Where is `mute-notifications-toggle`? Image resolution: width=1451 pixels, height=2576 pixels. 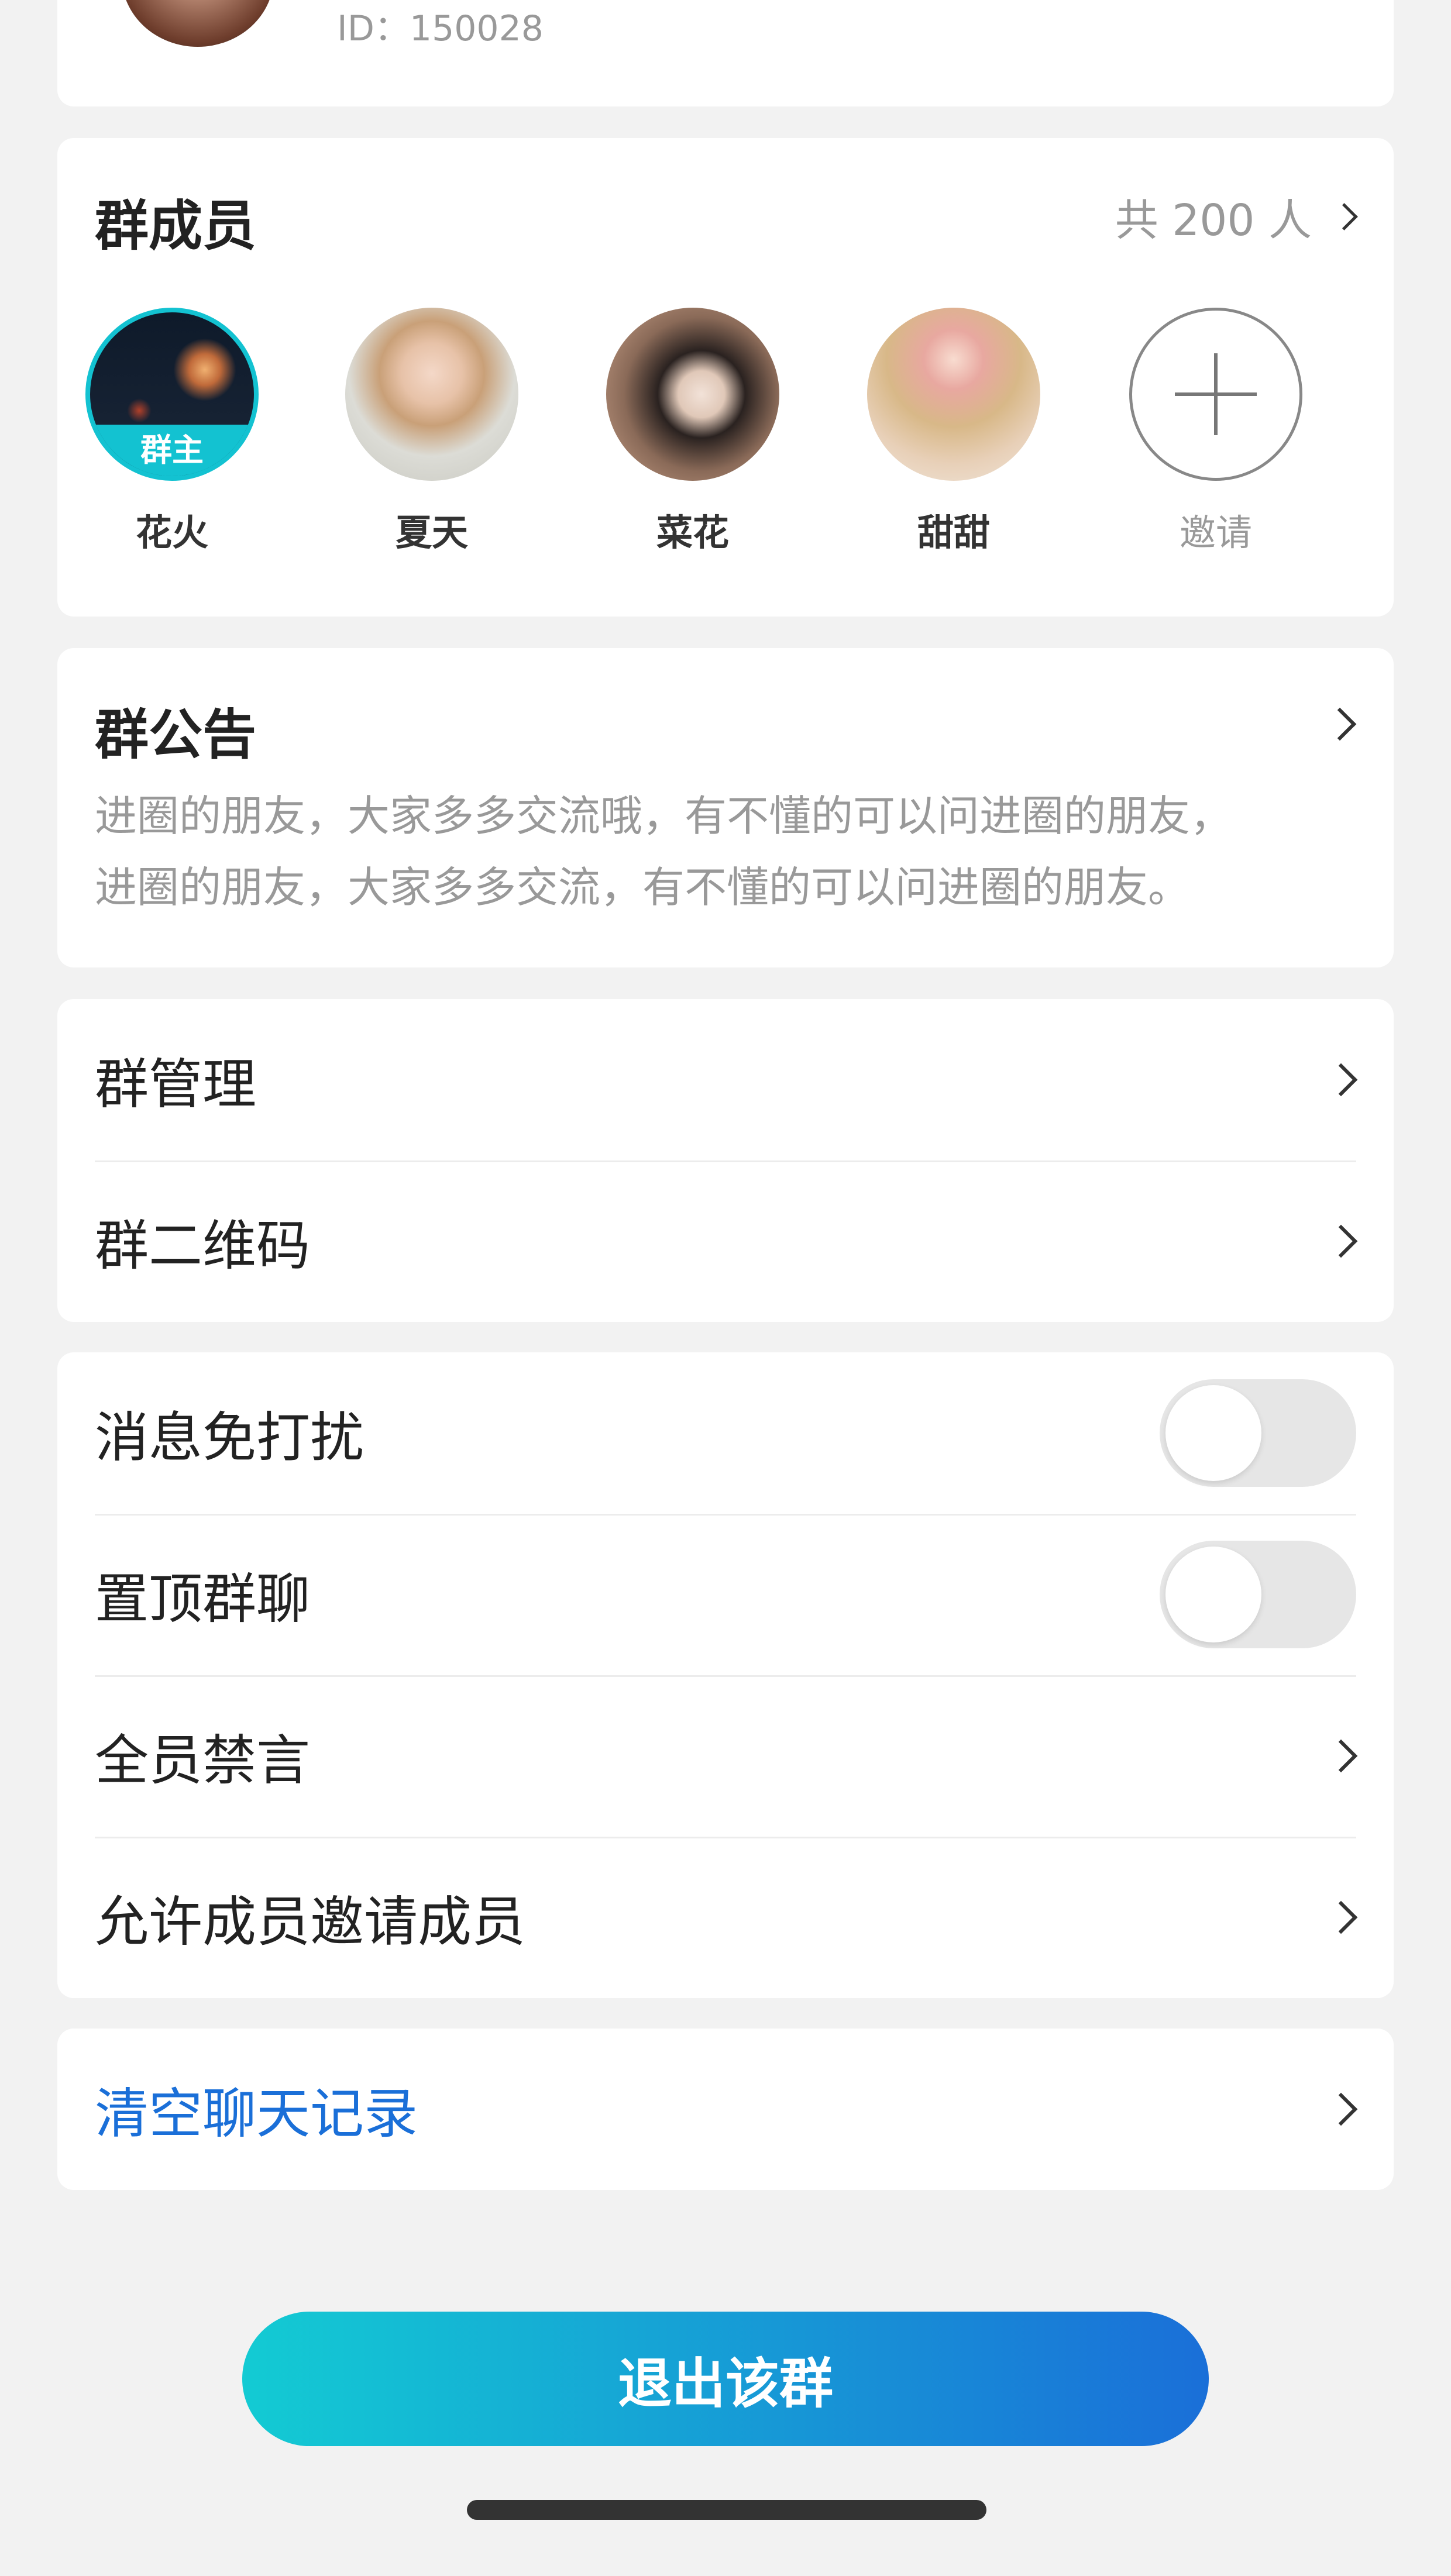
mute-notifications-toggle is located at coordinates (1258, 1433).